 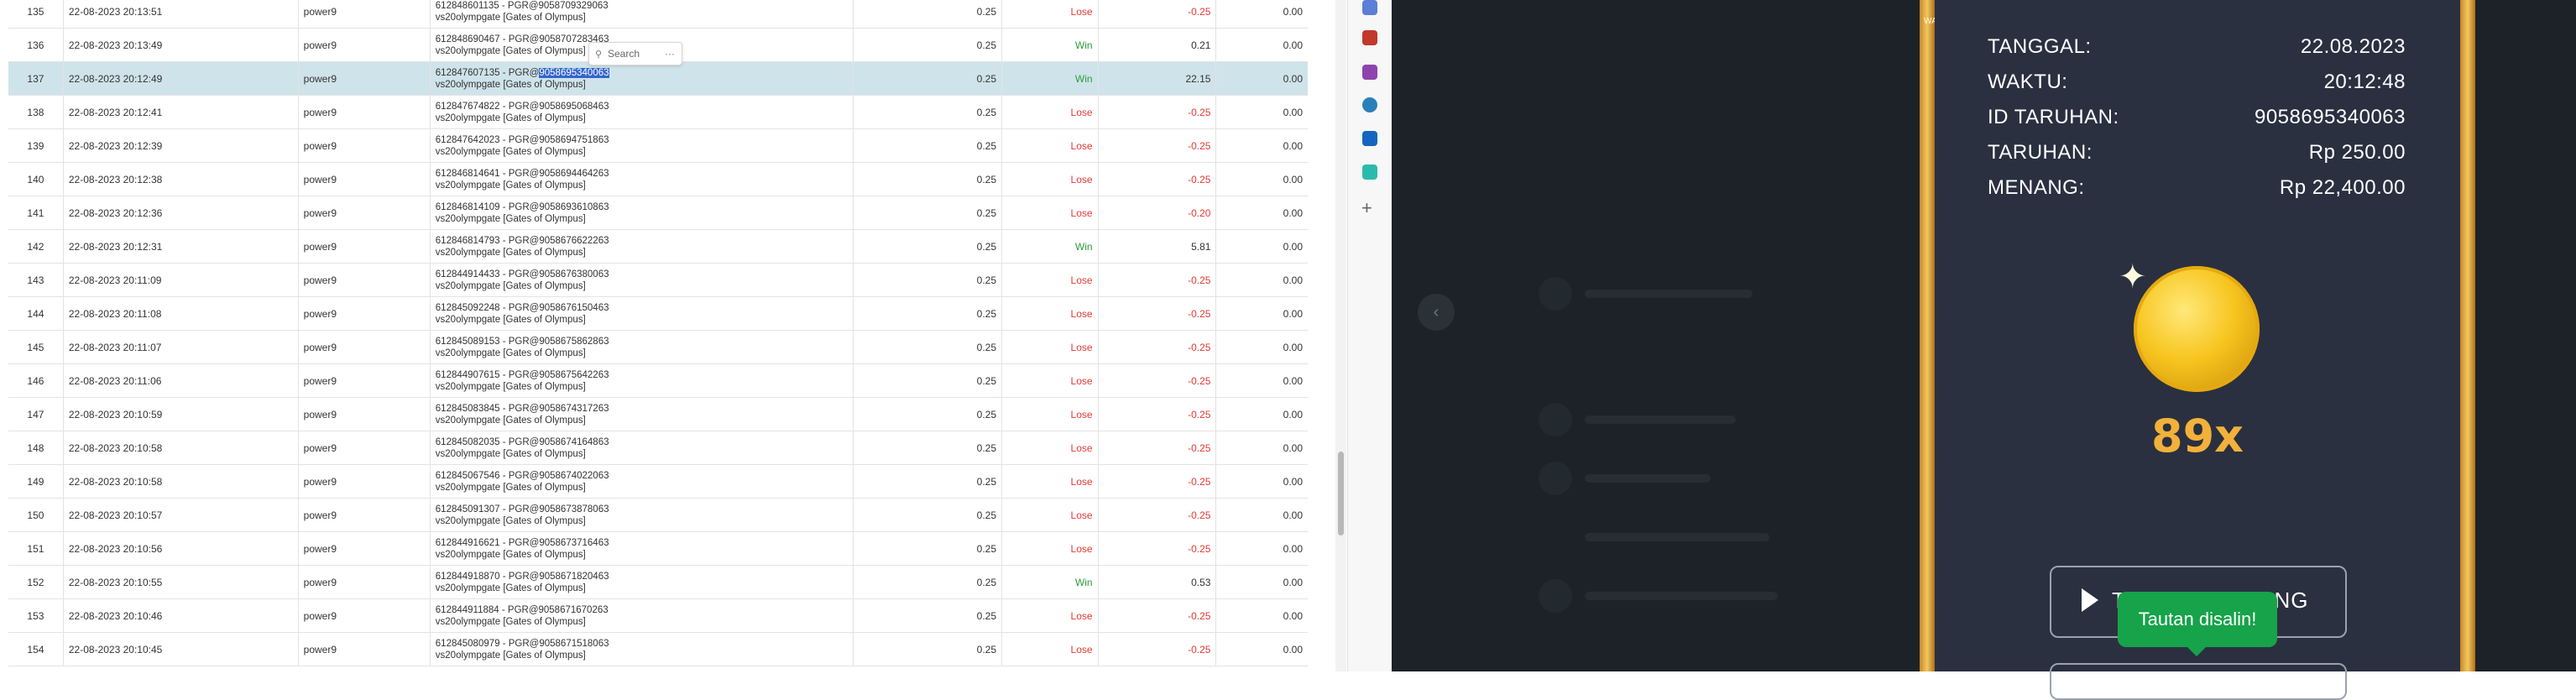 I want to click on bet-time: 22-08-2023 20:10:59, so click(x=181, y=414).